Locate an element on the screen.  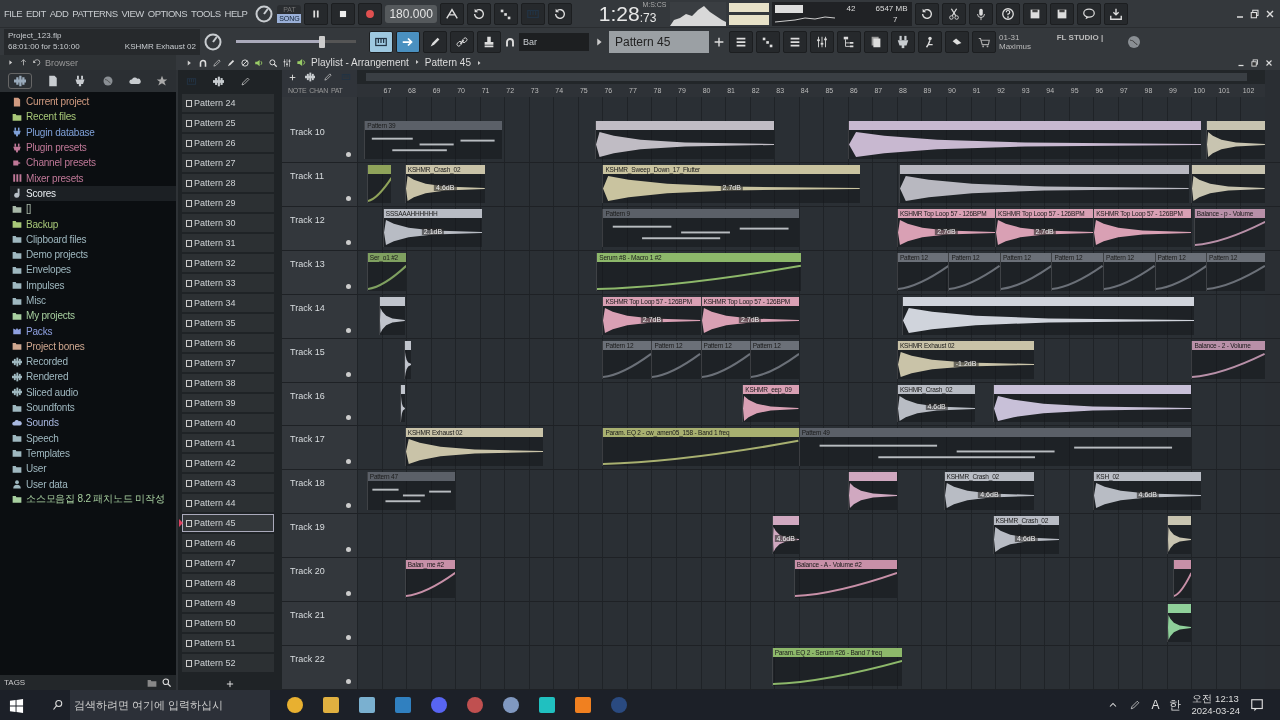
menu-item: HELP is located at coordinates (236, 13).